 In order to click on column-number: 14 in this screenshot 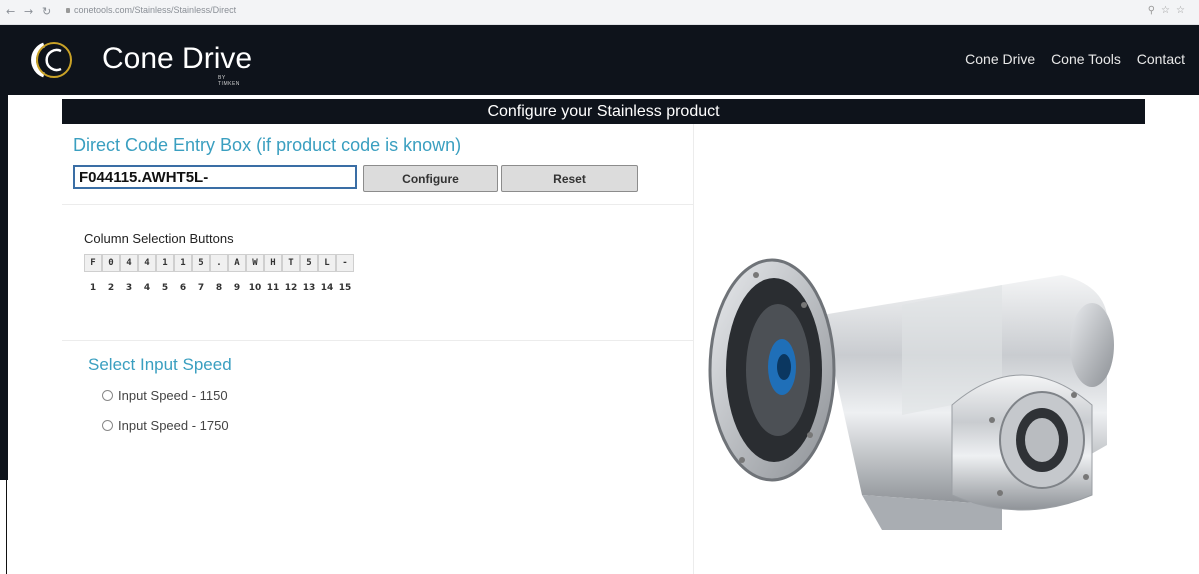, I will do `click(327, 288)`.